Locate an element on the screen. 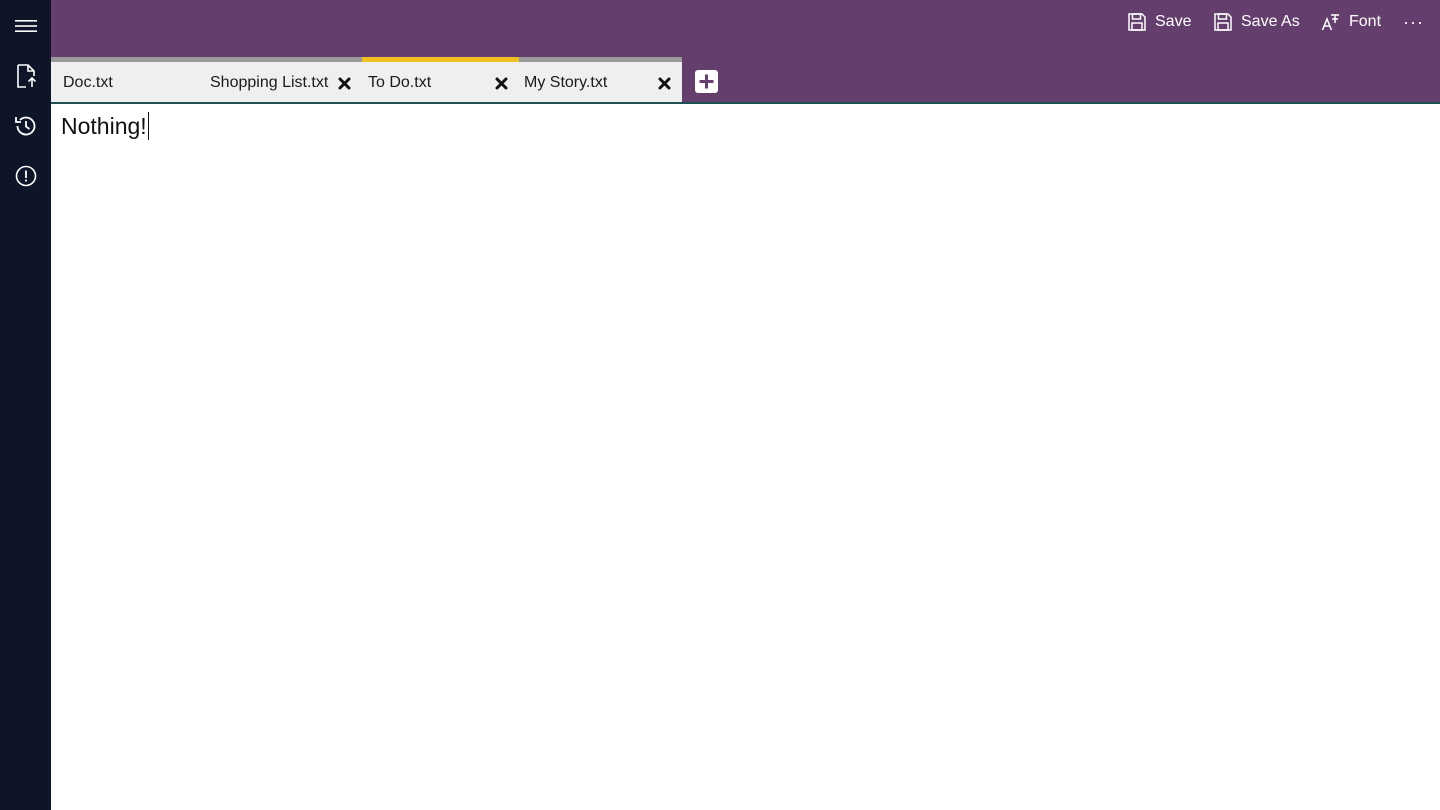  font-icon is located at coordinates (1330, 22).